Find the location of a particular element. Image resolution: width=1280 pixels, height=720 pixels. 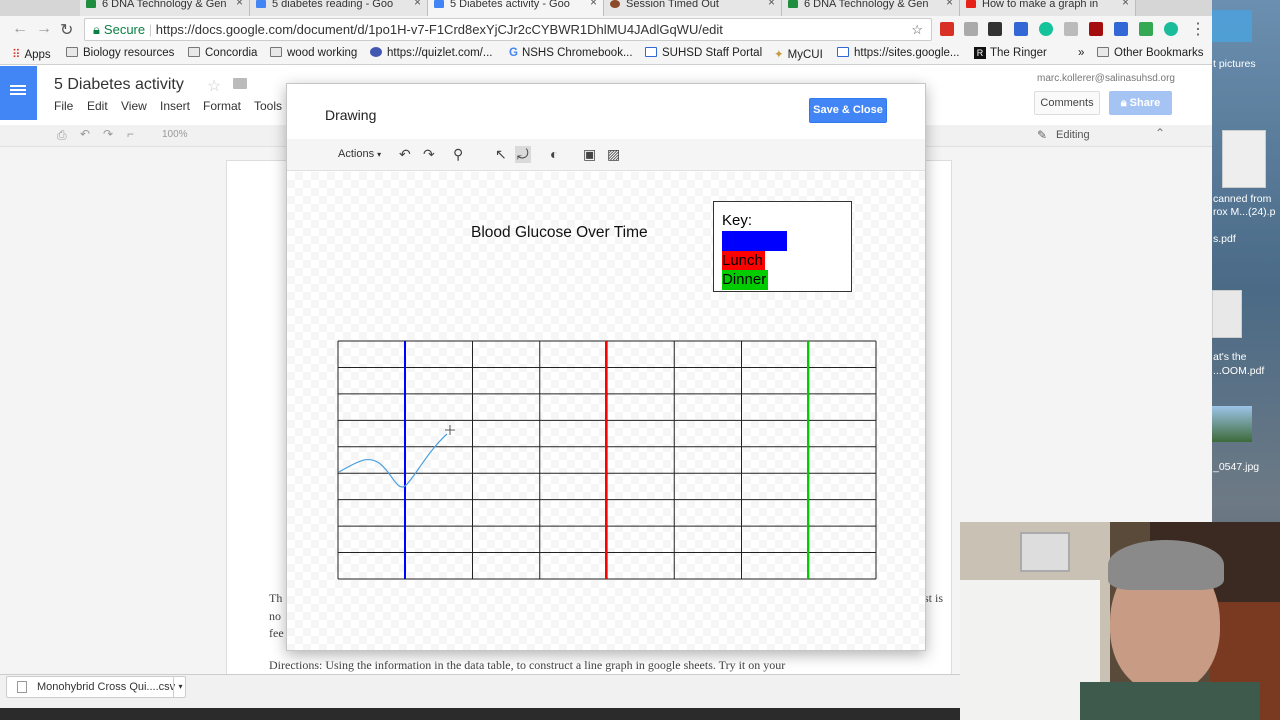

menu-file: File is located at coordinates (63, 106).